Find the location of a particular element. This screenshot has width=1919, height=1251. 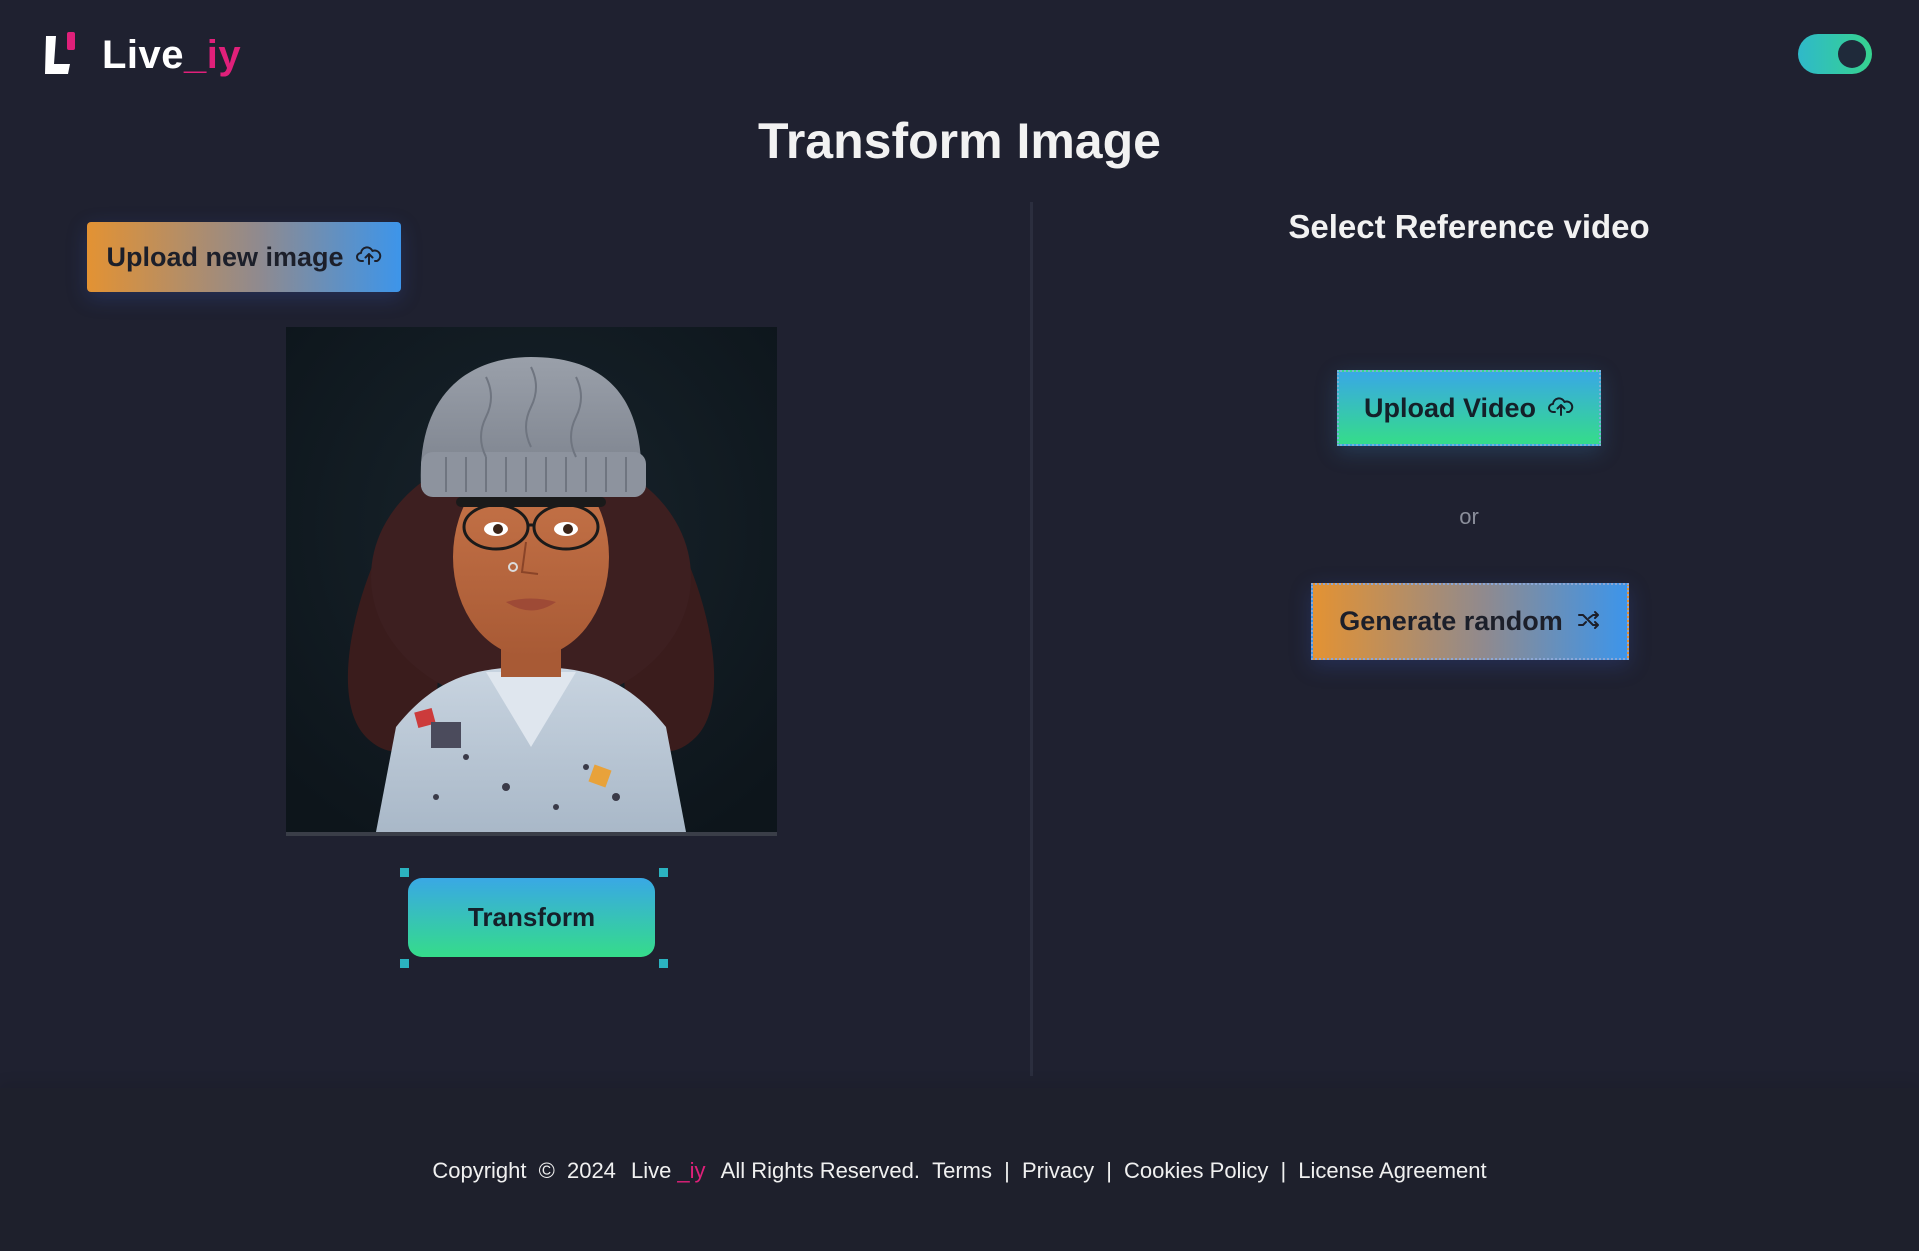

footer-link-cookies-policy: Cookies Policy is located at coordinates (1196, 1170).